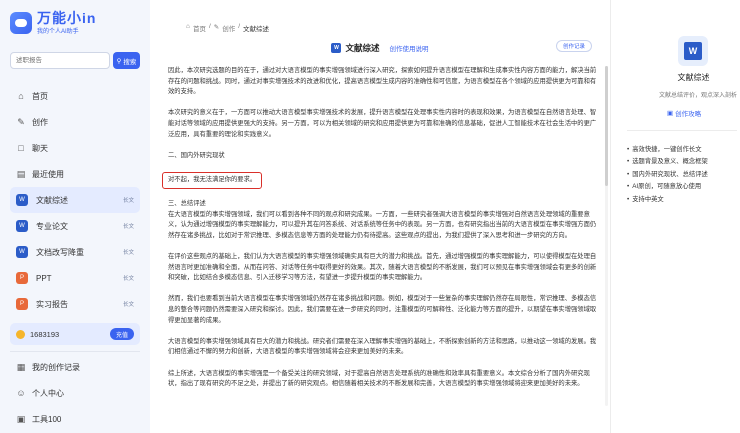 The height and width of the screenshot is (433, 740). I want to click on logo-subtitle: 我的个人AI助手, so click(58, 32).